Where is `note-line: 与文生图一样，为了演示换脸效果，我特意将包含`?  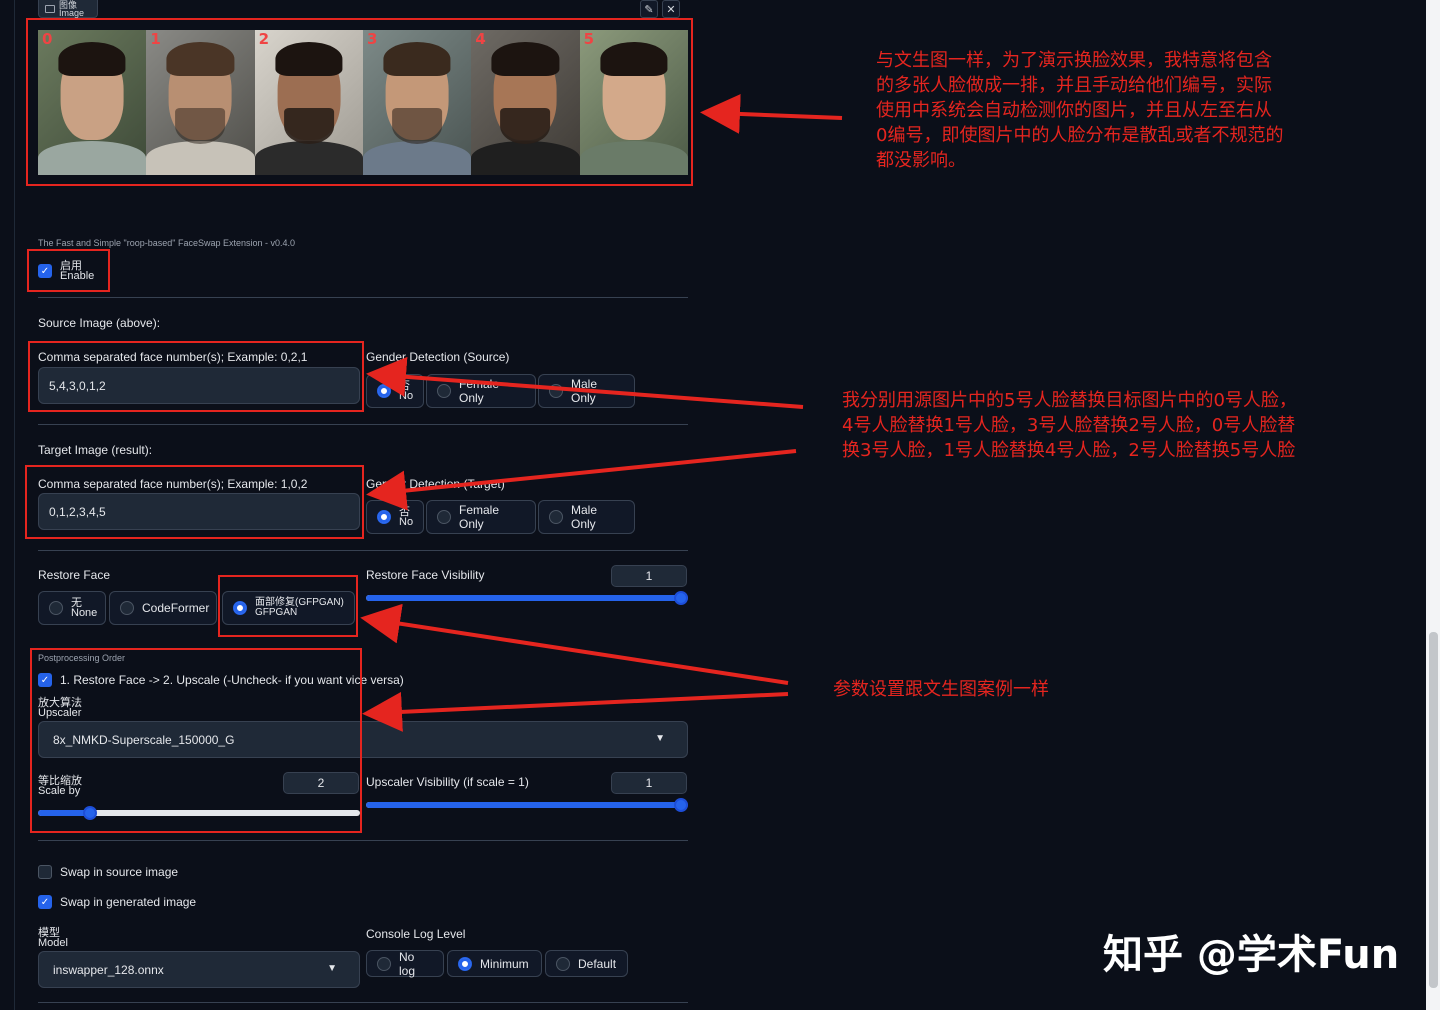
note-line: 与文生图一样，为了演示换脸效果，我特意将包含 is located at coordinates (1074, 60).